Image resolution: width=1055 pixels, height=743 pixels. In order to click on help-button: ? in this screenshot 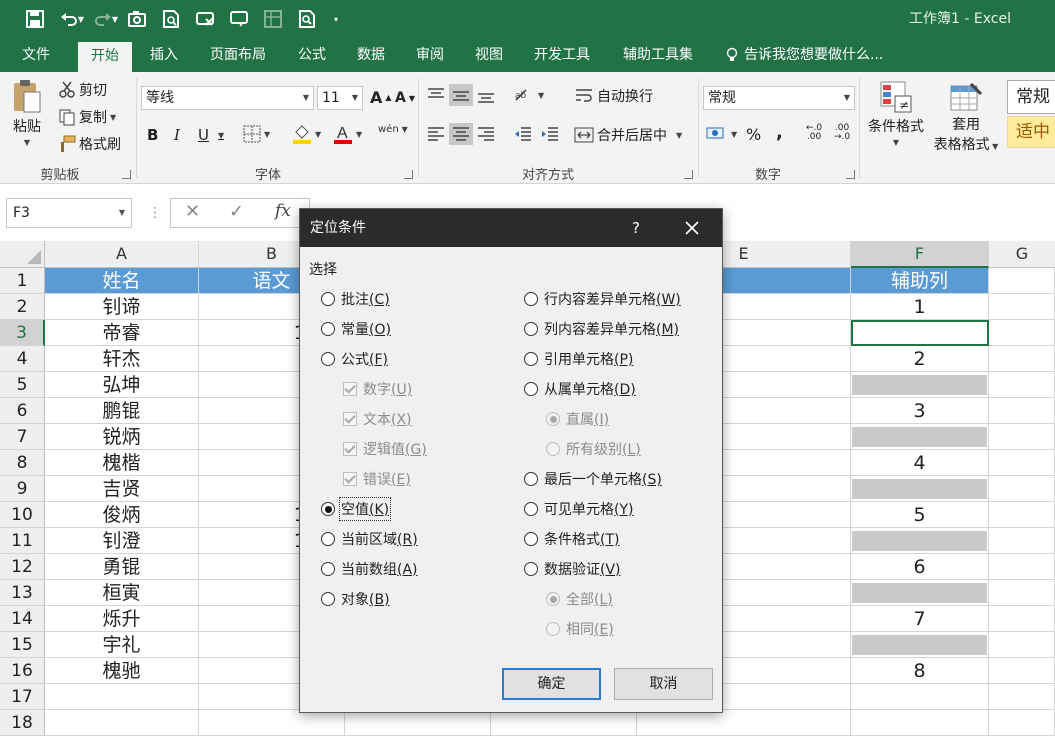, I will do `click(636, 228)`.